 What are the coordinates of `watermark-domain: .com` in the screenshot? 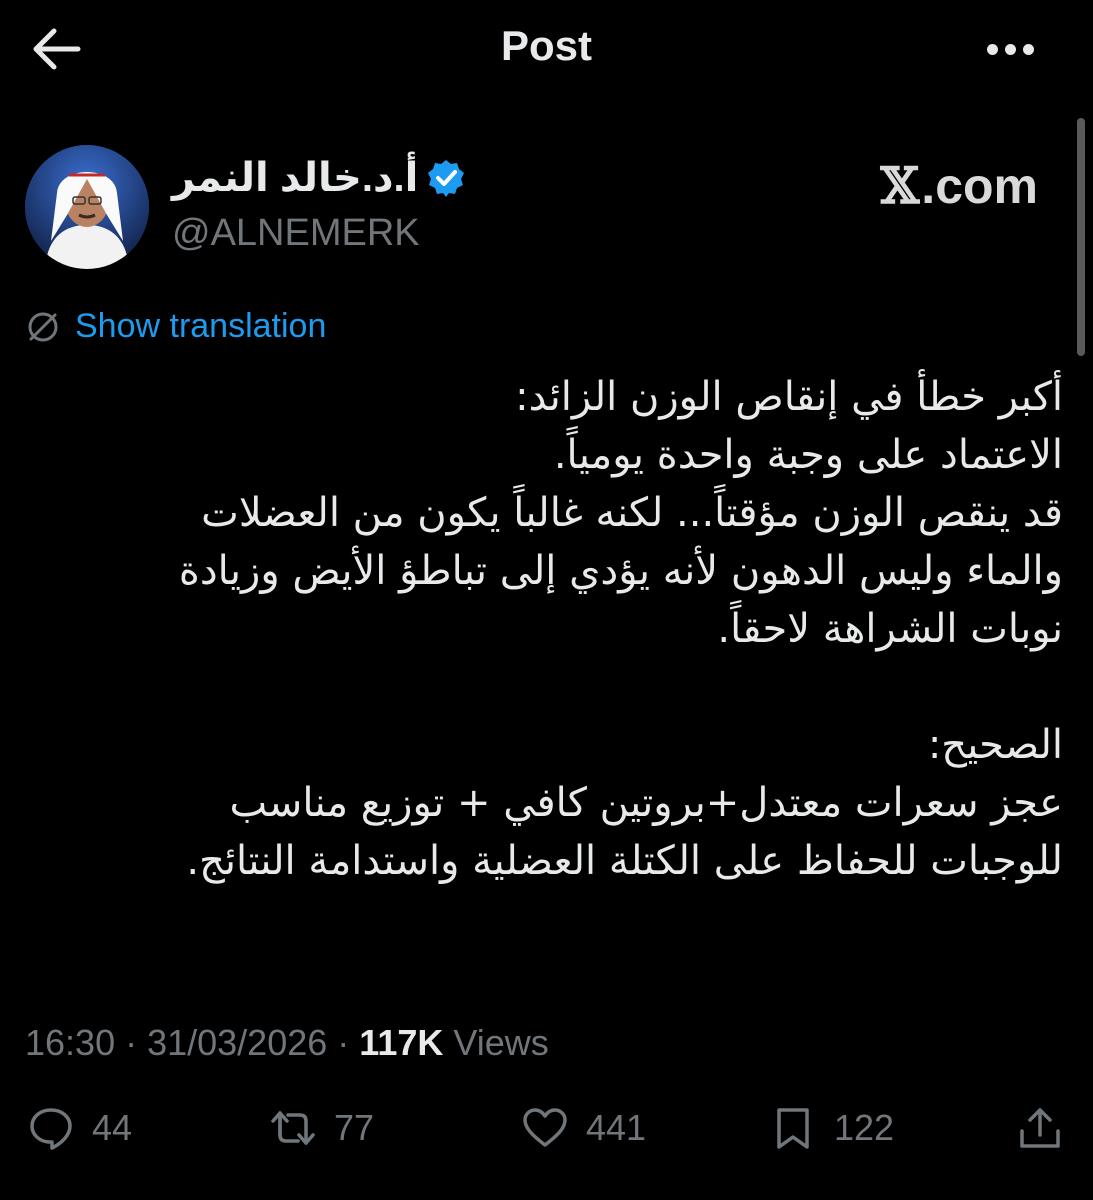 It's located at (979, 185).